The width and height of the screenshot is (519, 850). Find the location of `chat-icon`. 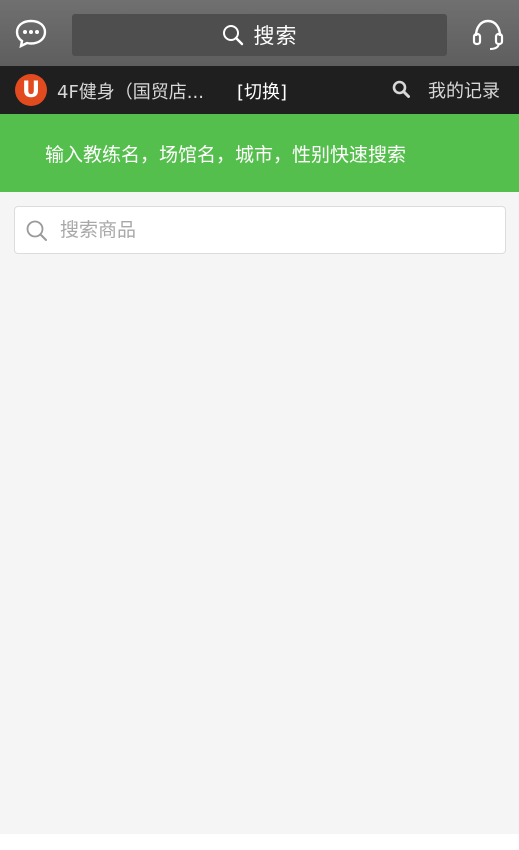

chat-icon is located at coordinates (31, 33).